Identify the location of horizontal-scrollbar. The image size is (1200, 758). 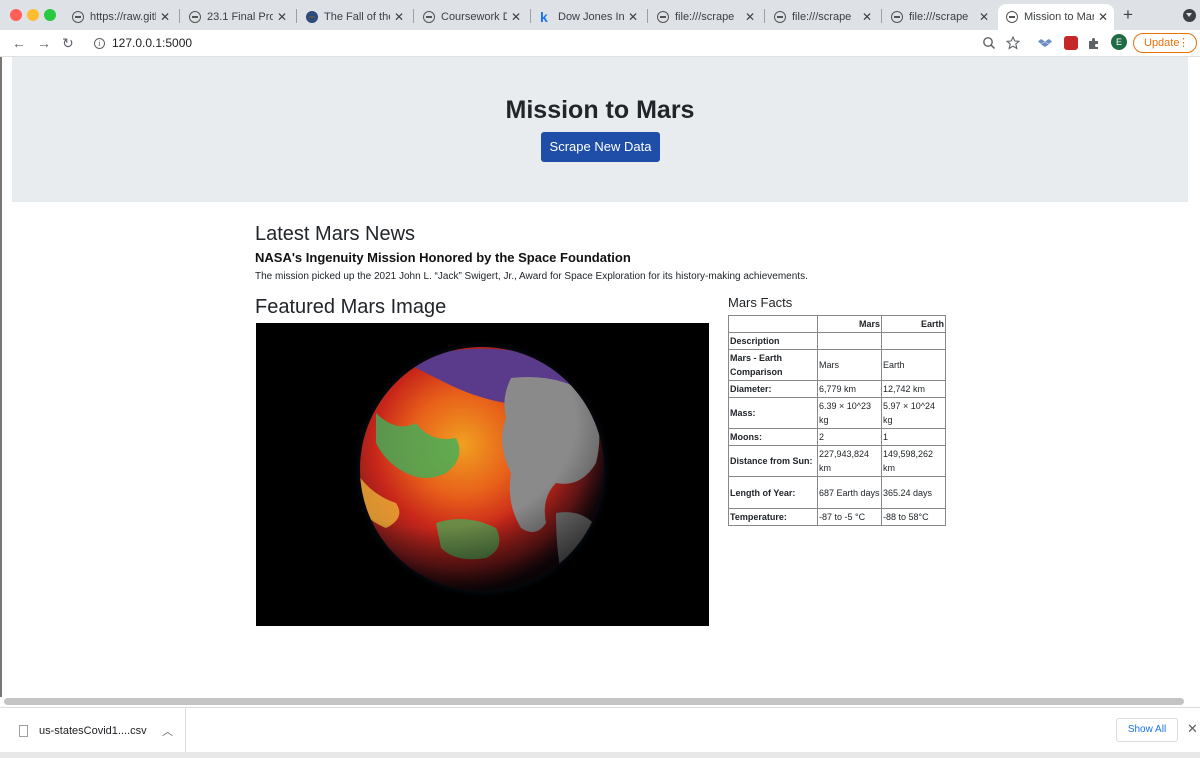
(594, 701).